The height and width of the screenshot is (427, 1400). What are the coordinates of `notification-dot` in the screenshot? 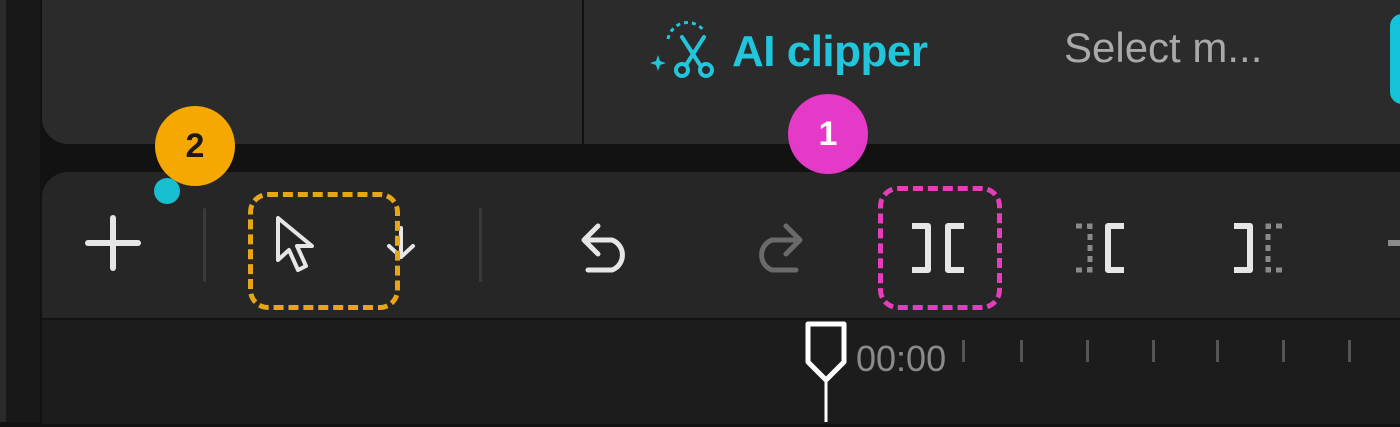 It's located at (167, 191).